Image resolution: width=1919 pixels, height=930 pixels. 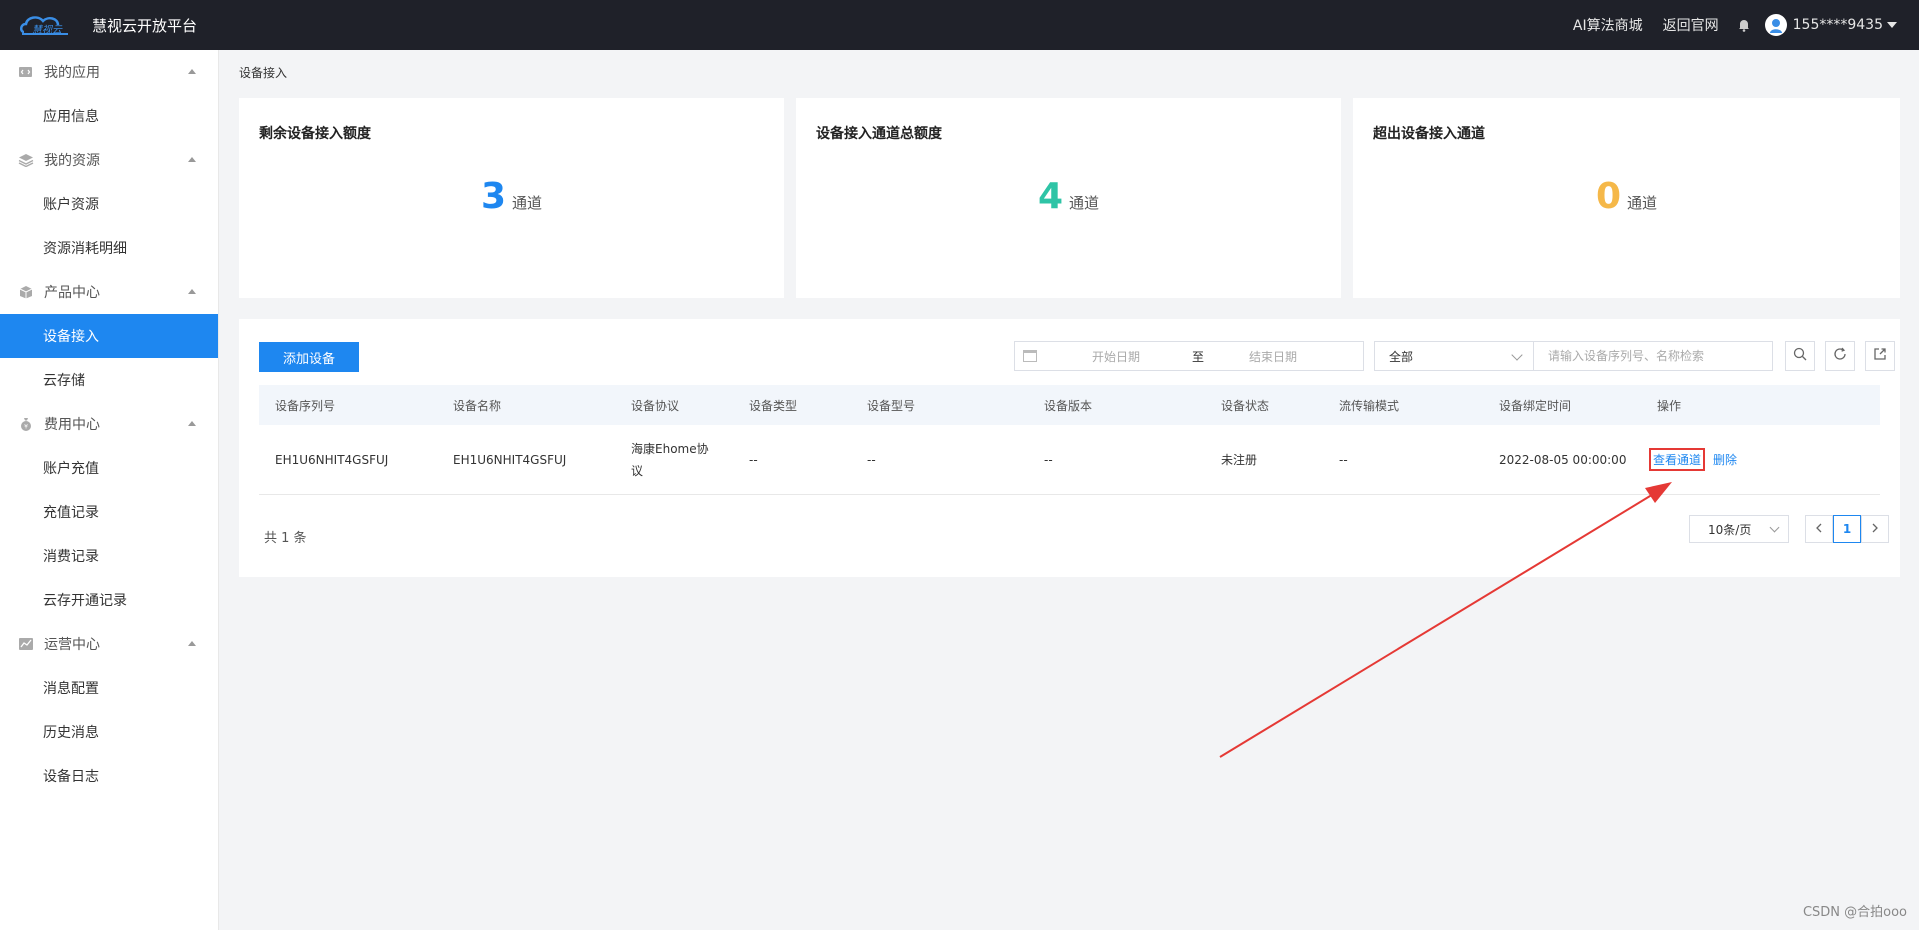 I want to click on page-size-select: 10条/页, so click(x=1739, y=529).